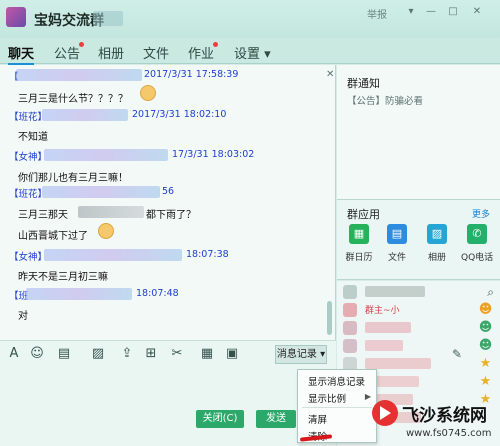 The width and height of the screenshot is (500, 446). Describe the element at coordinates (151, 354) in the screenshot. I see `gift-icon: ⊞` at that location.